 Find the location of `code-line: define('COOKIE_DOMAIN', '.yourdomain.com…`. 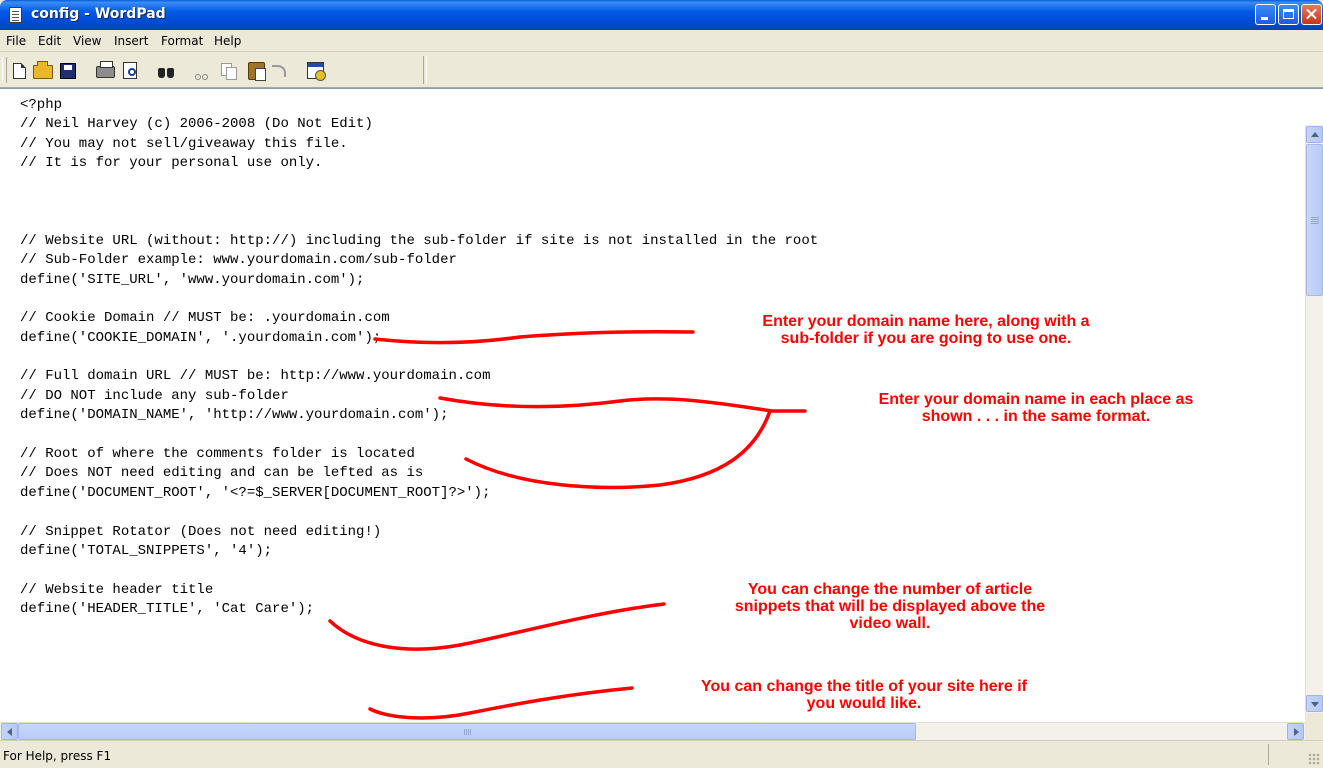

code-line: define('COOKIE_DOMAIN', '.yourdomain.com… is located at coordinates (419, 338).